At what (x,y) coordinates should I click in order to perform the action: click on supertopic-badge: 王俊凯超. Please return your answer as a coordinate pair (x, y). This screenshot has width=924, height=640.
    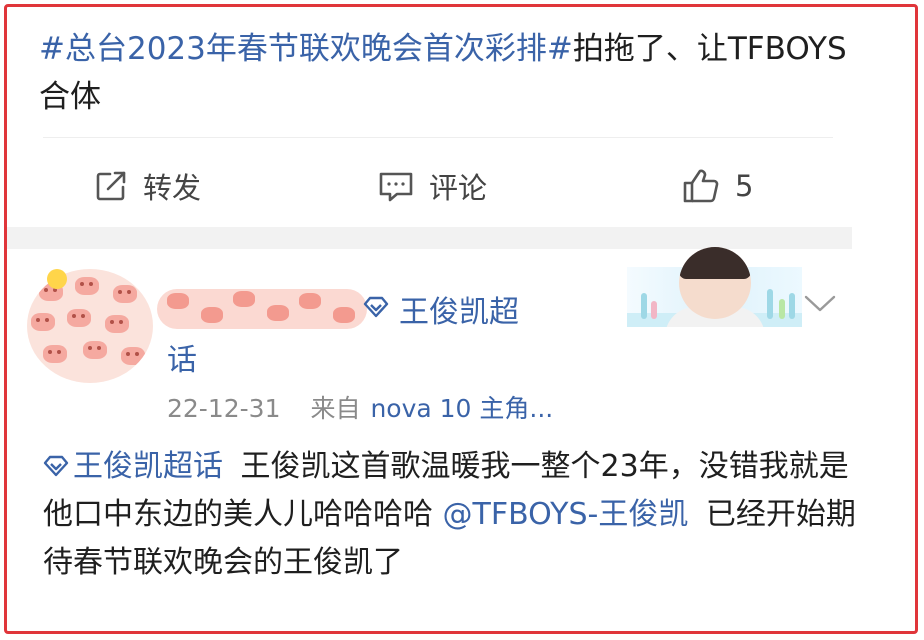
    Looking at the image, I should click on (441, 309).